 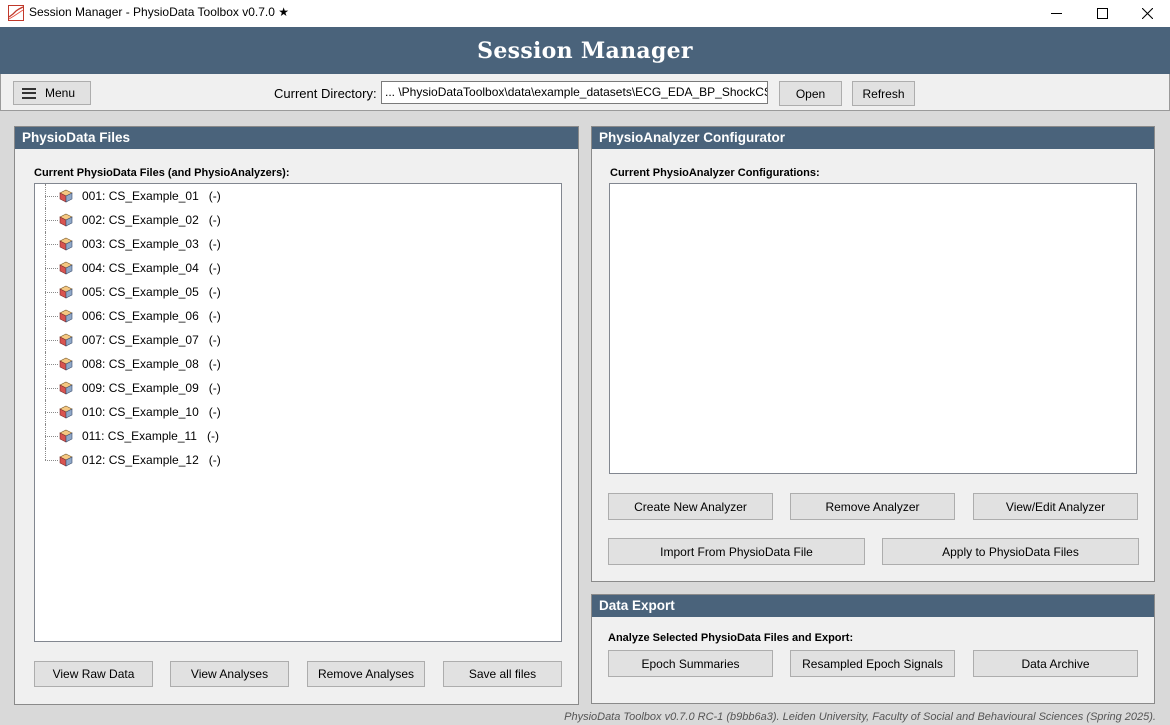 I want to click on file-tree-item-label: 011: CS_Example_11 (-), so click(x=150, y=436).